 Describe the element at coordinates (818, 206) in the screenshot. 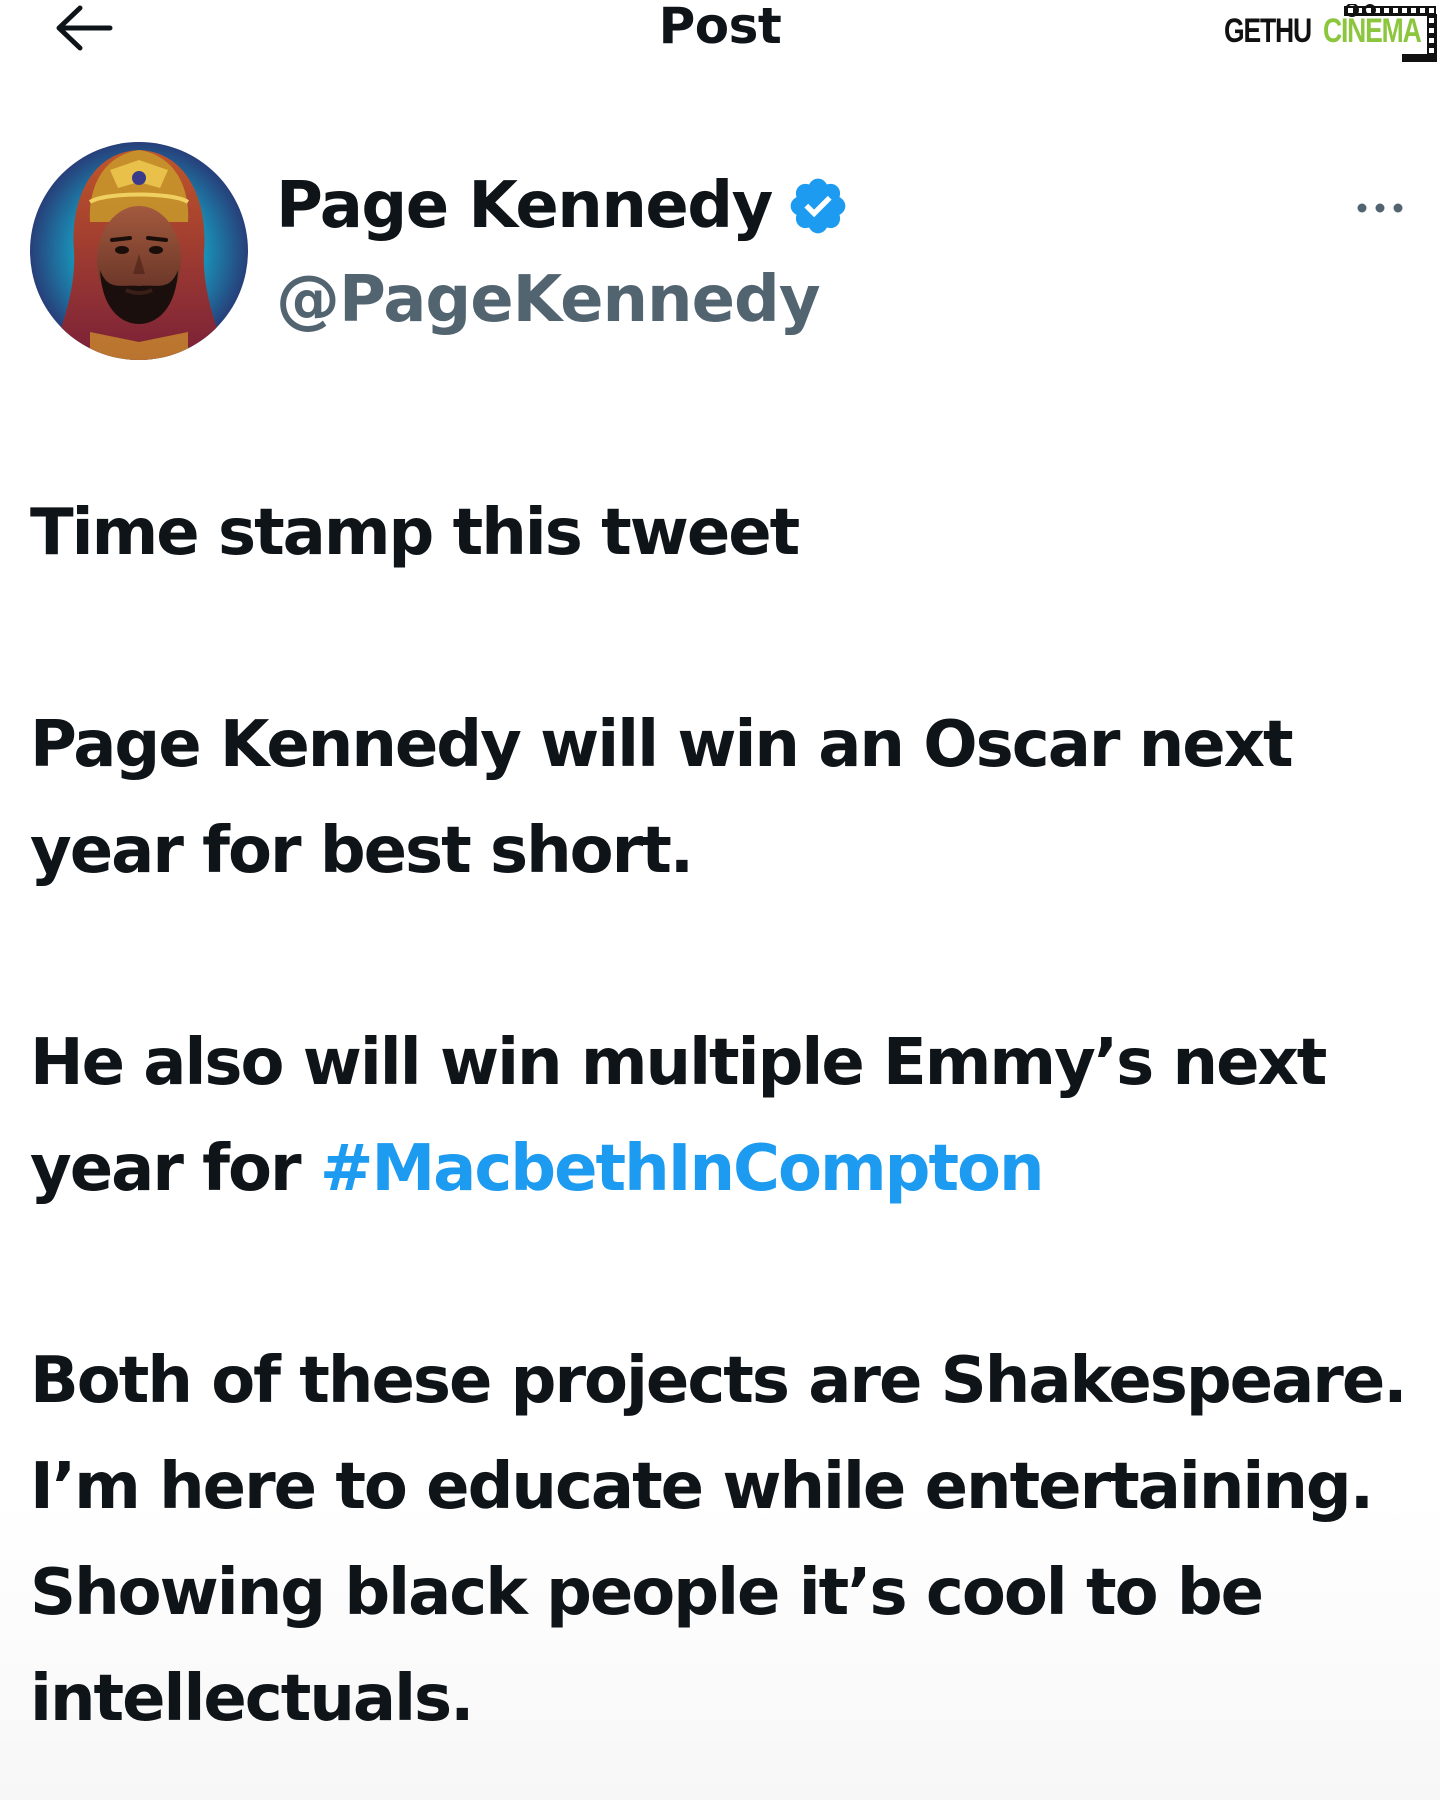

I see `verified-badge-icon` at that location.